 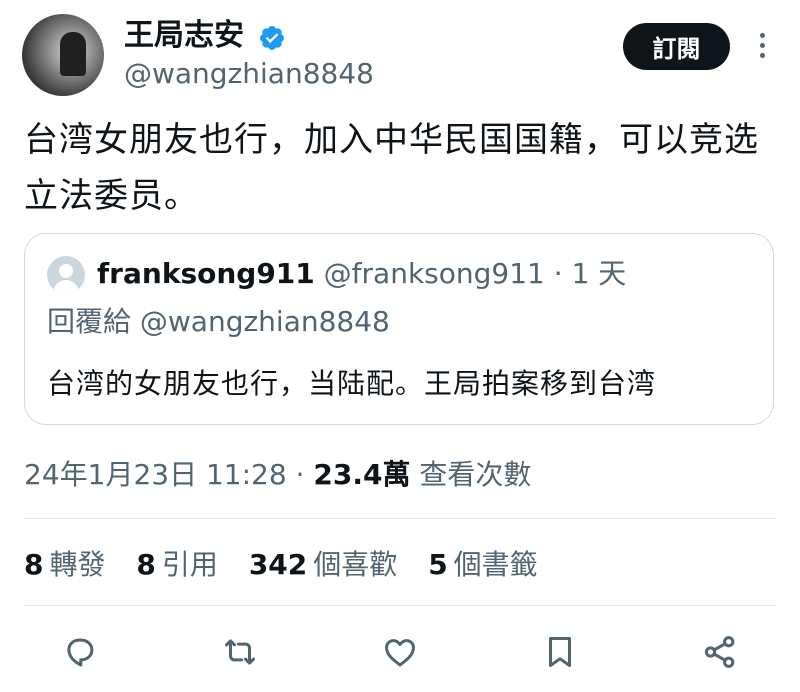 I want to click on tweet-text: 台湾女朋友也行，加入中华民国国籍，可以竞选立法委员。, so click(x=391, y=168).